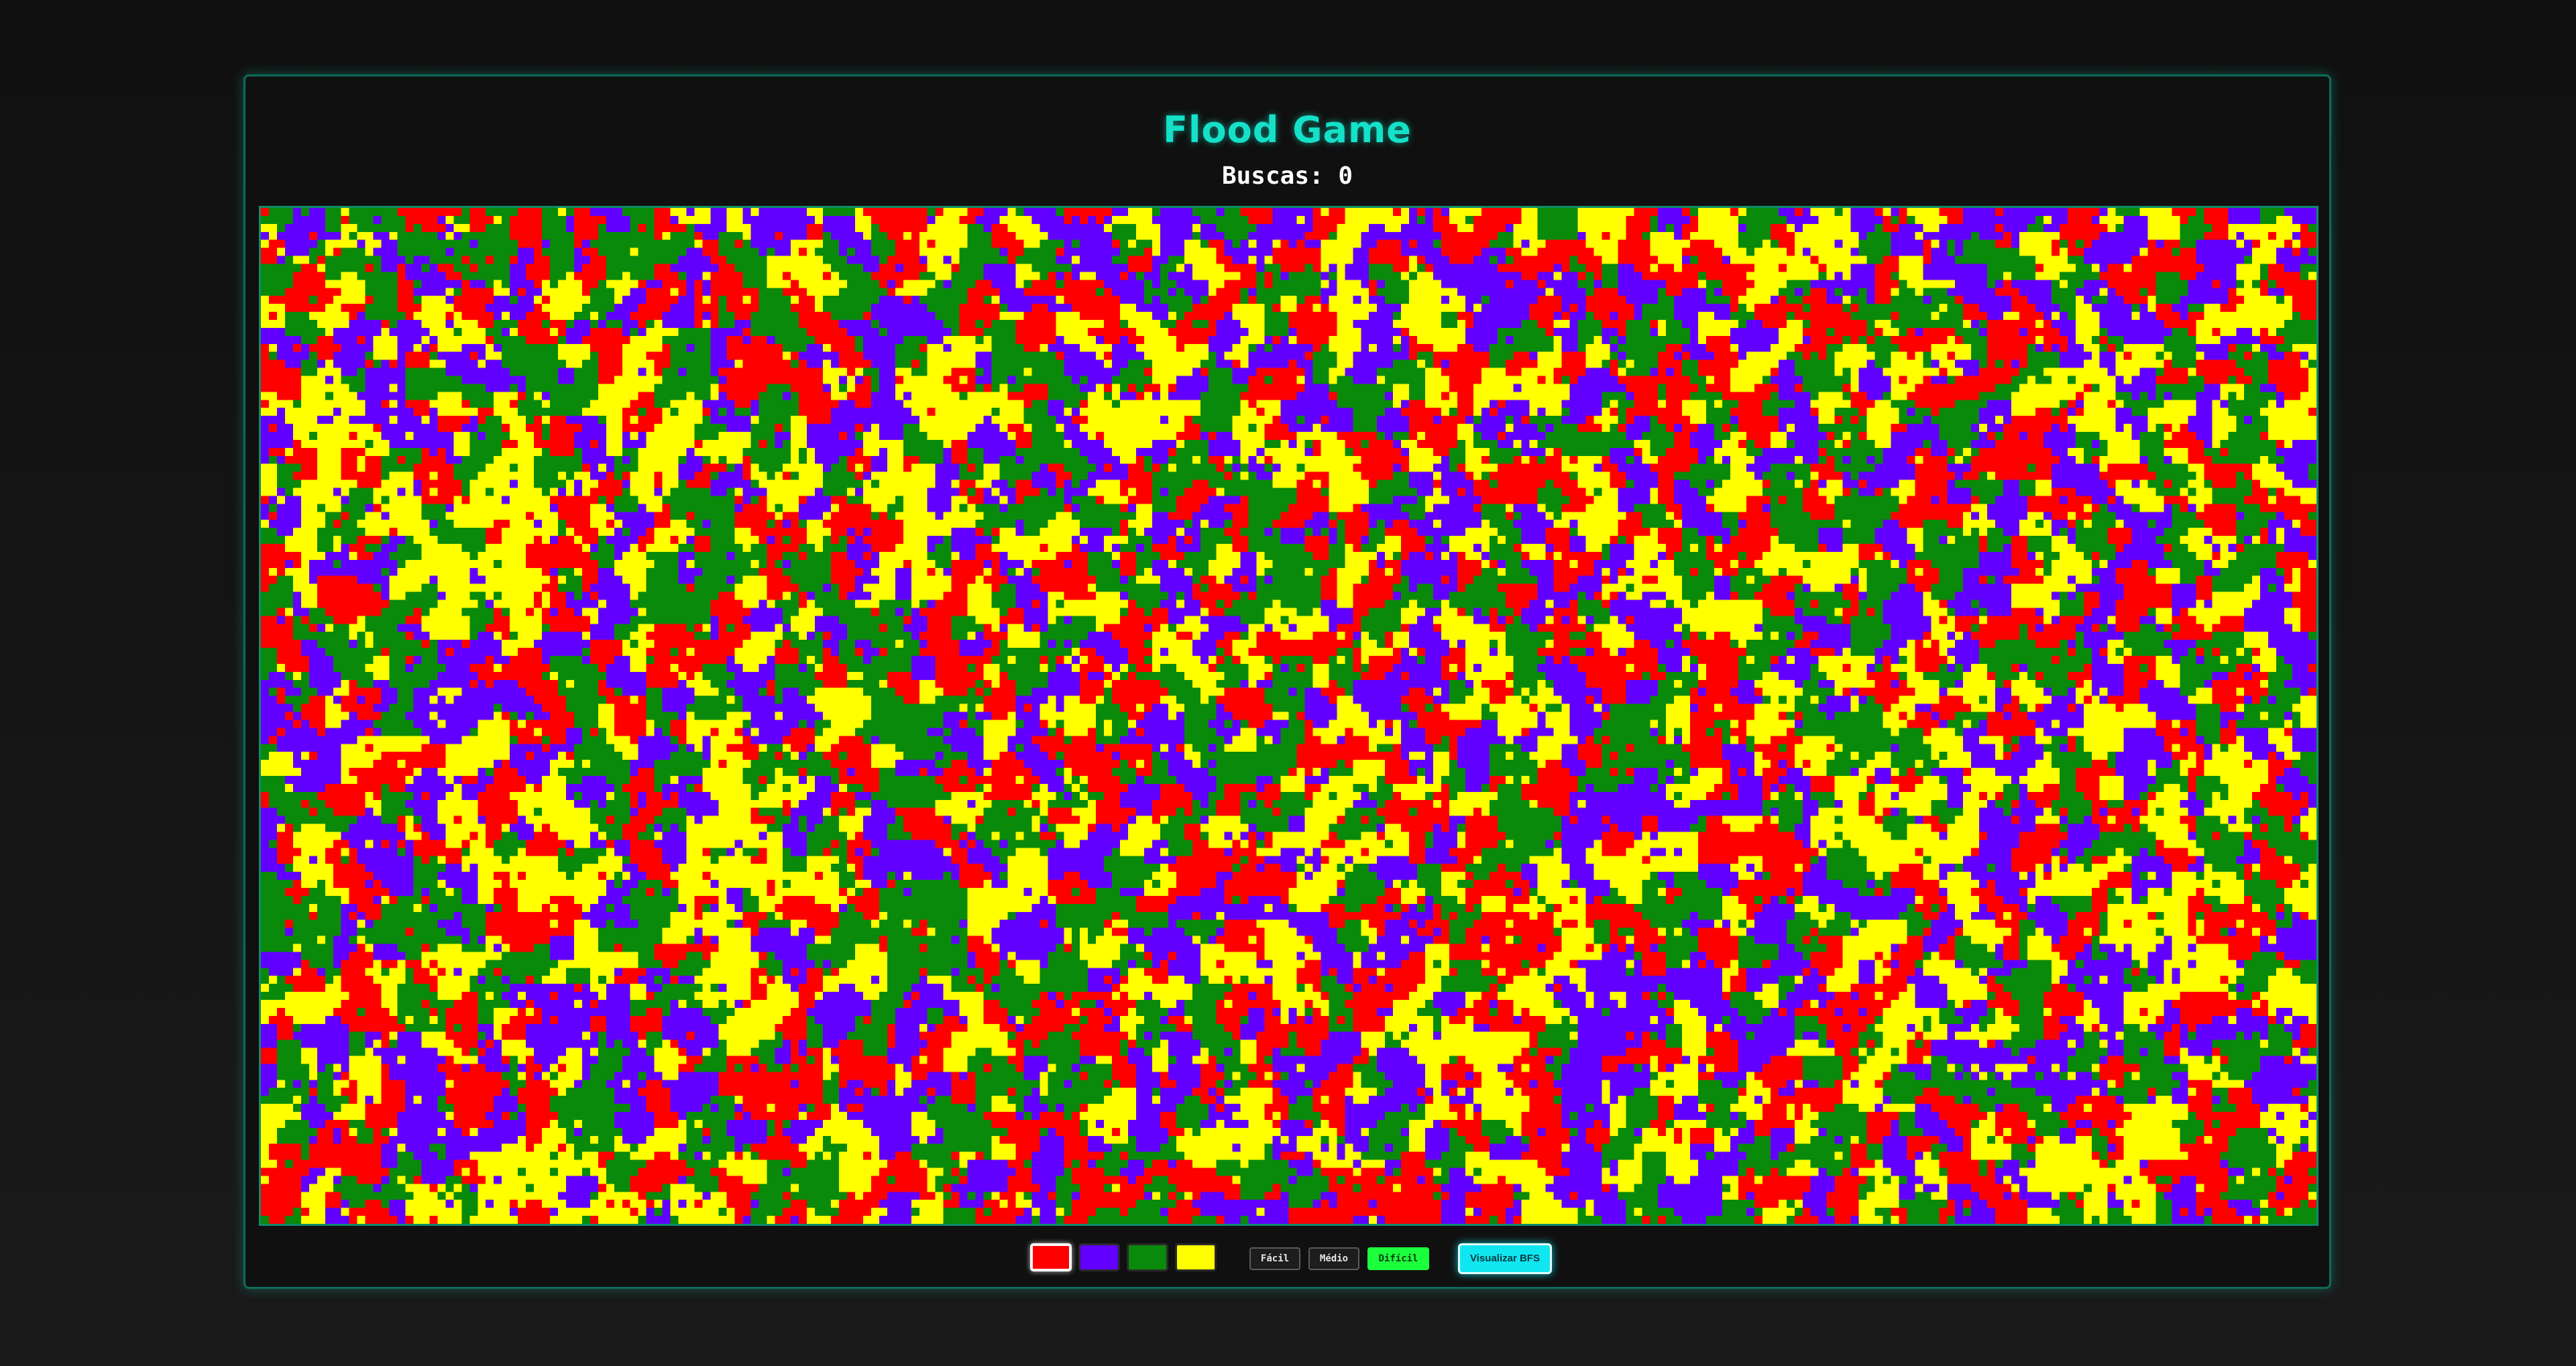 Image resolution: width=2576 pixels, height=1366 pixels. What do you see at coordinates (1196, 1257) in the screenshot?
I see `color-swatch-yellow` at bounding box center [1196, 1257].